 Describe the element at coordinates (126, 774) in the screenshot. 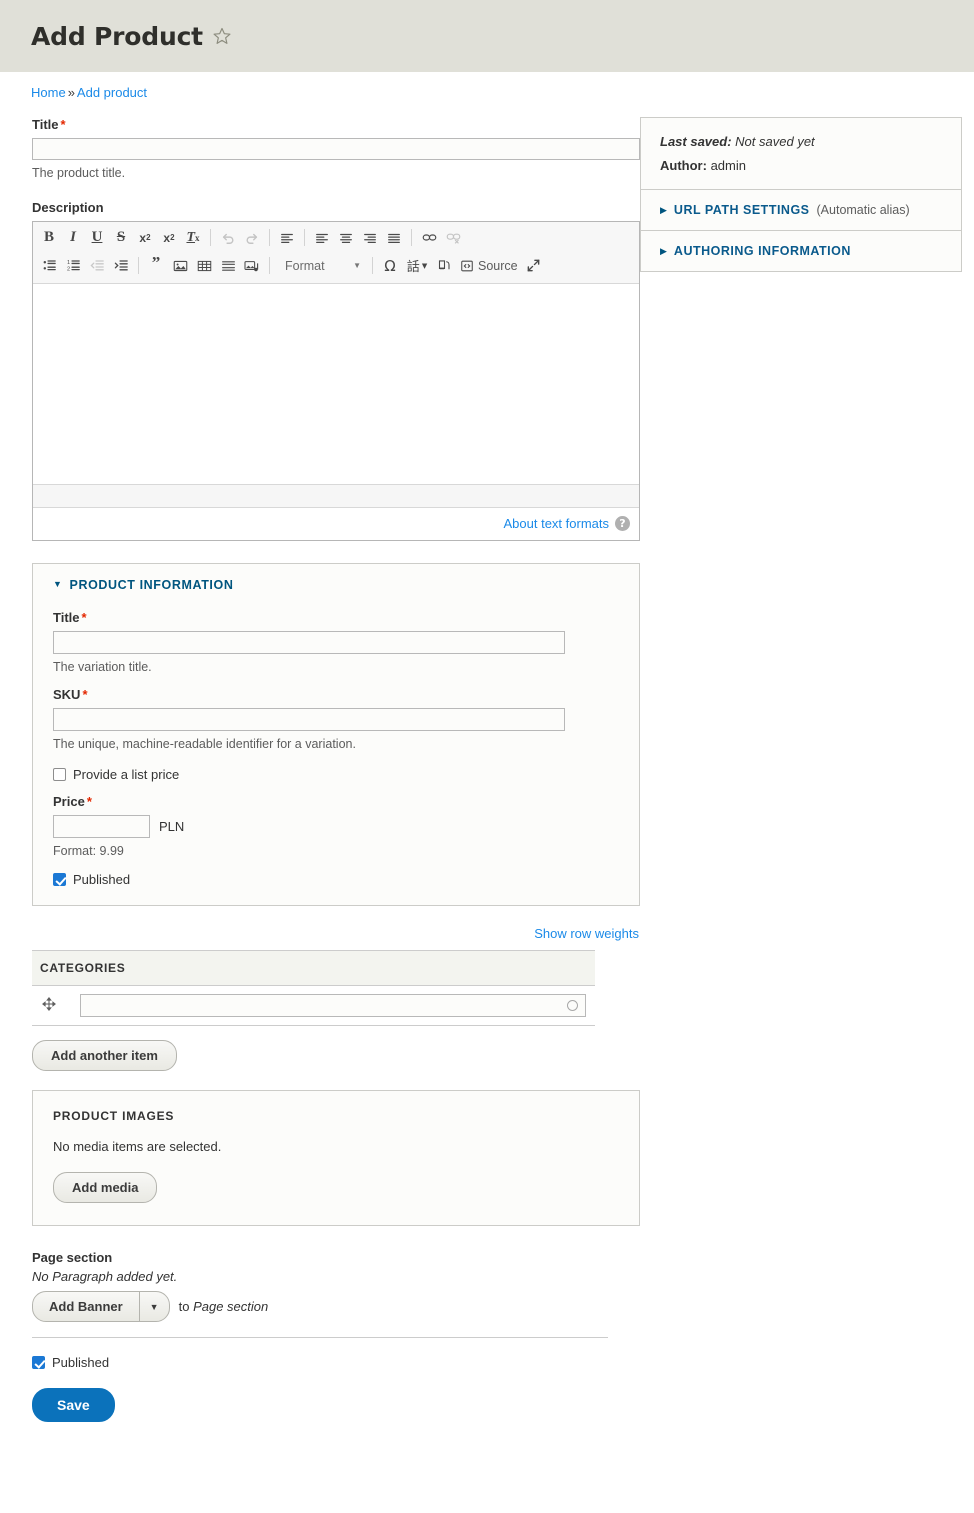

I see `list-price-checkbox-label: Provide a list price` at that location.